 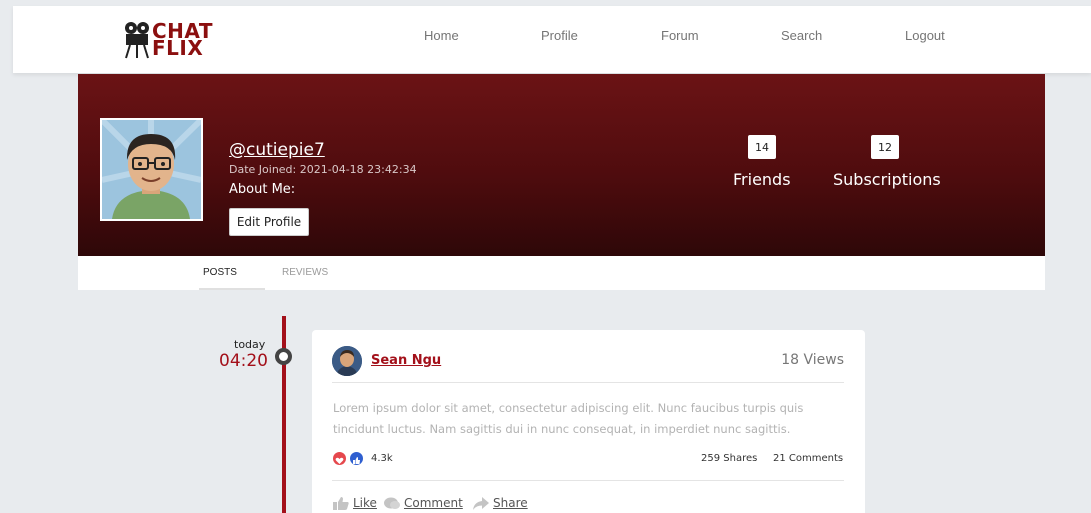 What do you see at coordinates (808, 458) in the screenshot?
I see `comment-count: 21 Comments` at bounding box center [808, 458].